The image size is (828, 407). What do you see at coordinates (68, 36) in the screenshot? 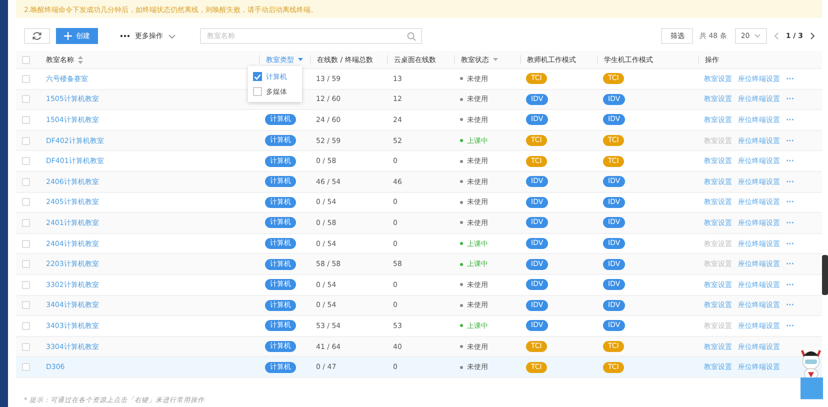
I see `plus-icon` at bounding box center [68, 36].